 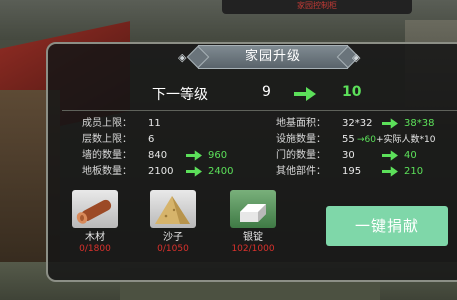 What do you see at coordinates (352, 92) in the screenshot?
I see `next-level: 10` at bounding box center [352, 92].